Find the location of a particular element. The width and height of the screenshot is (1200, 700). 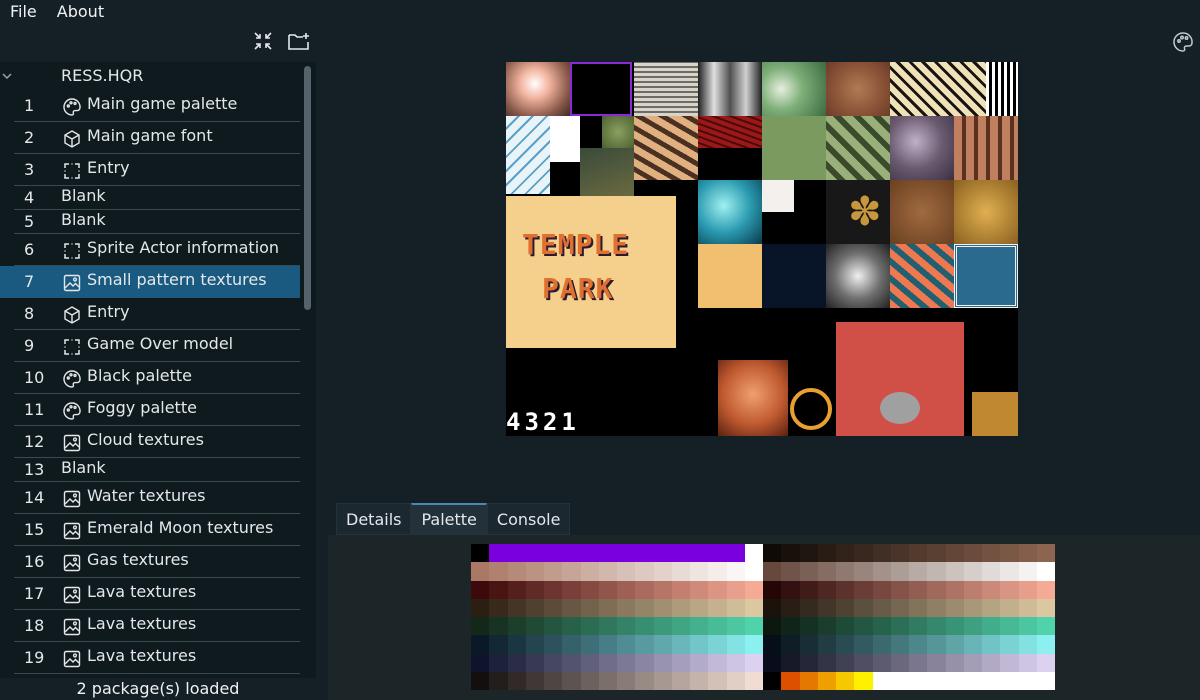

tree-item-16: 16 Gas textures is located at coordinates (150, 562).